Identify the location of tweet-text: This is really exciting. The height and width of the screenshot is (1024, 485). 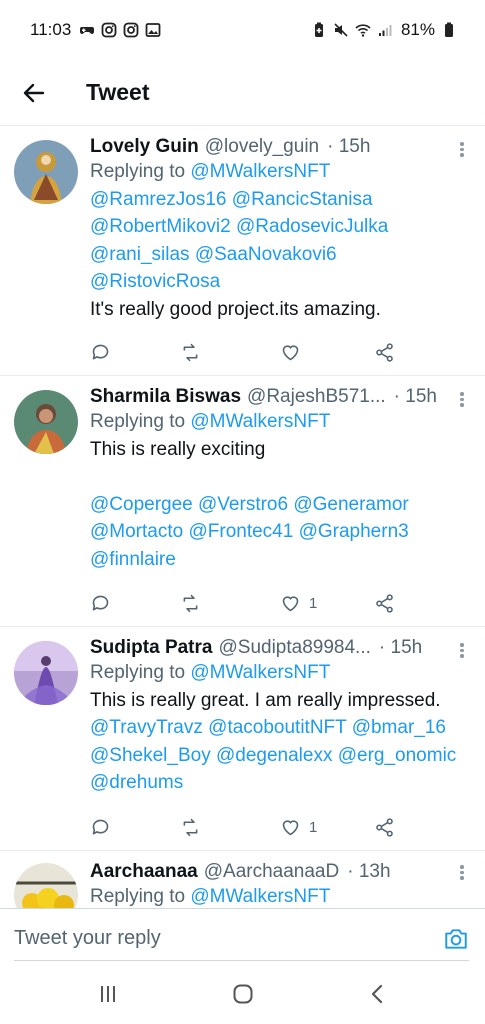
(178, 449).